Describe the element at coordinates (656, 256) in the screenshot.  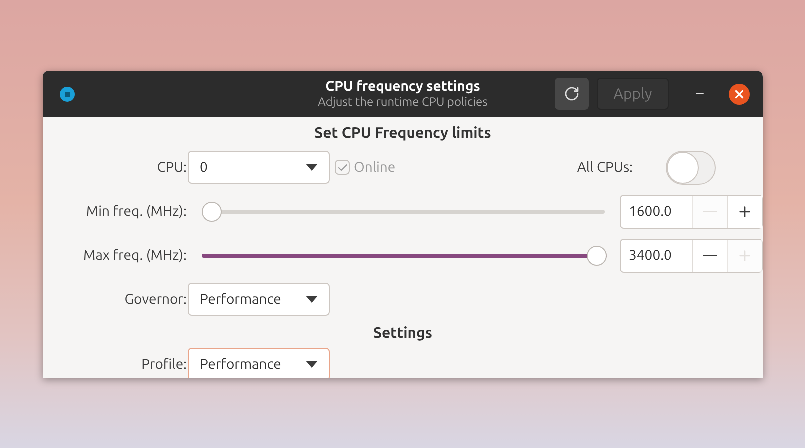
I see `number-field: 3400.0` at that location.